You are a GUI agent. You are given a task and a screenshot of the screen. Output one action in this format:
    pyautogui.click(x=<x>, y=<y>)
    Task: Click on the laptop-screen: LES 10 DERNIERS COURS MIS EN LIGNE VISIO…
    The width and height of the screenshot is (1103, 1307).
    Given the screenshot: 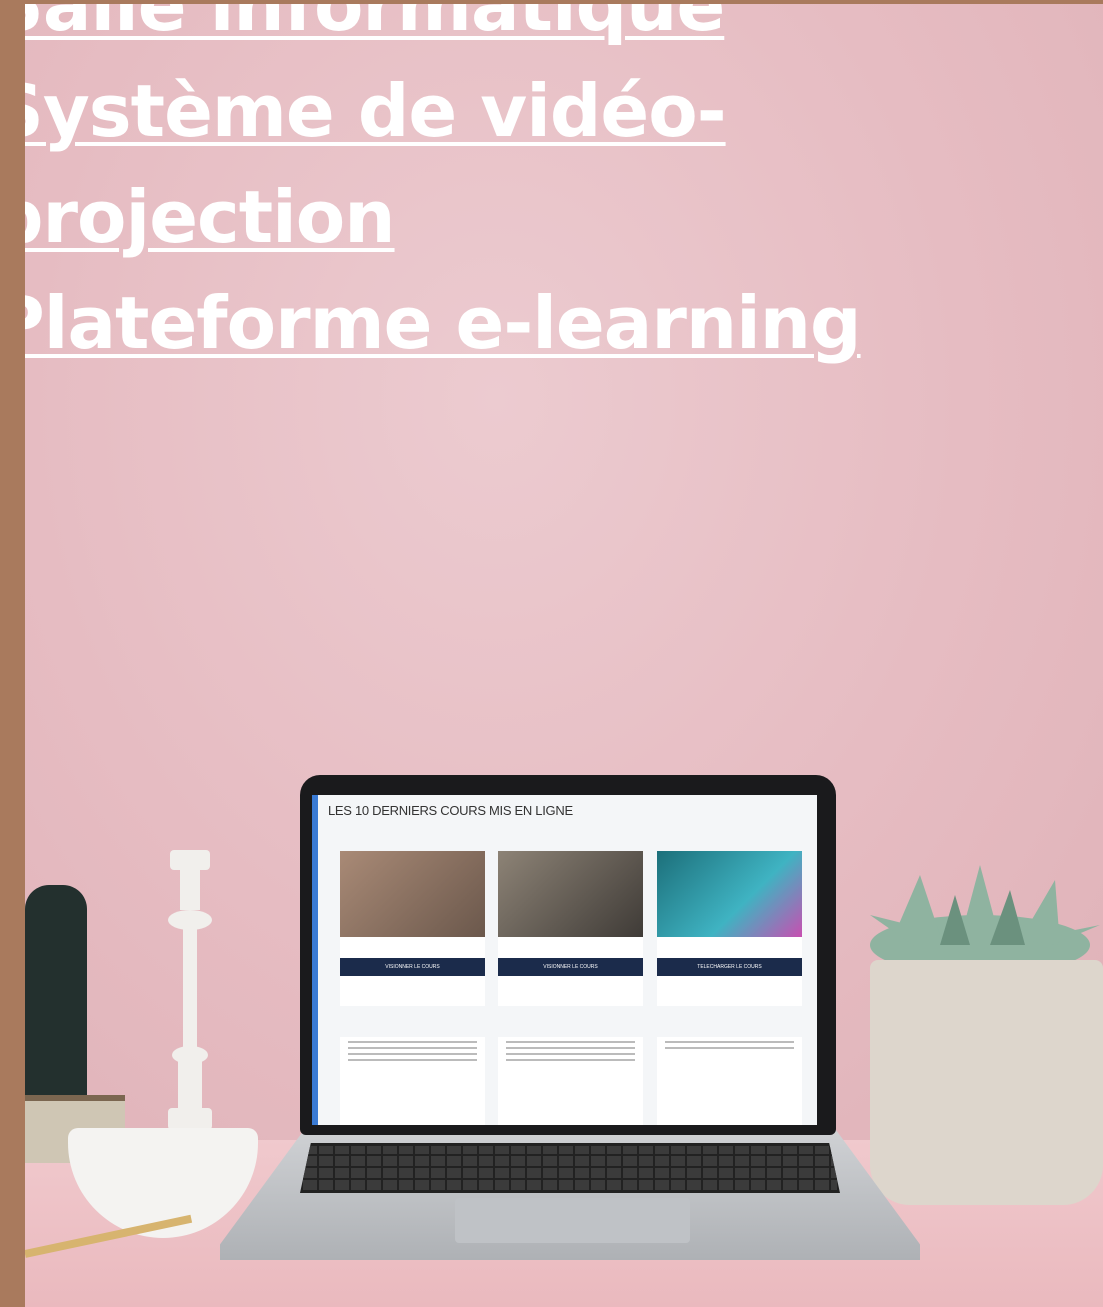 What is the action you would take?
    pyautogui.click(x=564, y=960)
    